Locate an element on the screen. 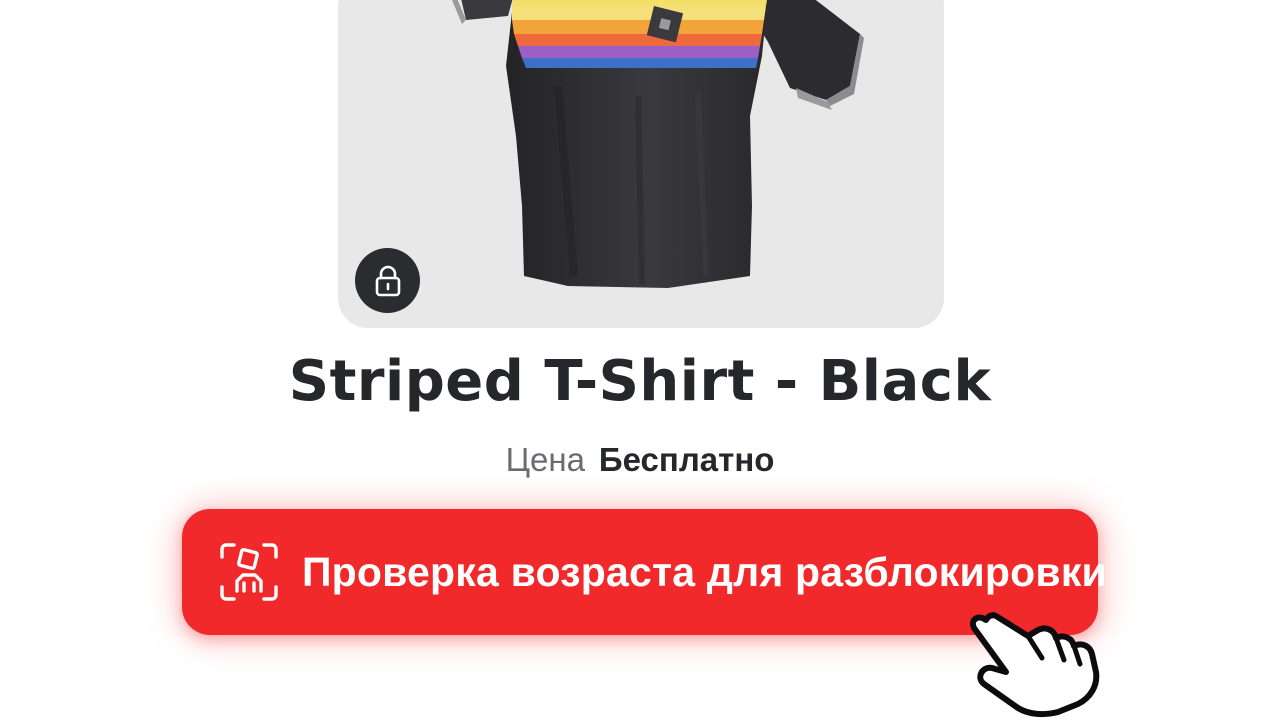 The image size is (1280, 720). price-value: Бесплатно is located at coordinates (686, 459).